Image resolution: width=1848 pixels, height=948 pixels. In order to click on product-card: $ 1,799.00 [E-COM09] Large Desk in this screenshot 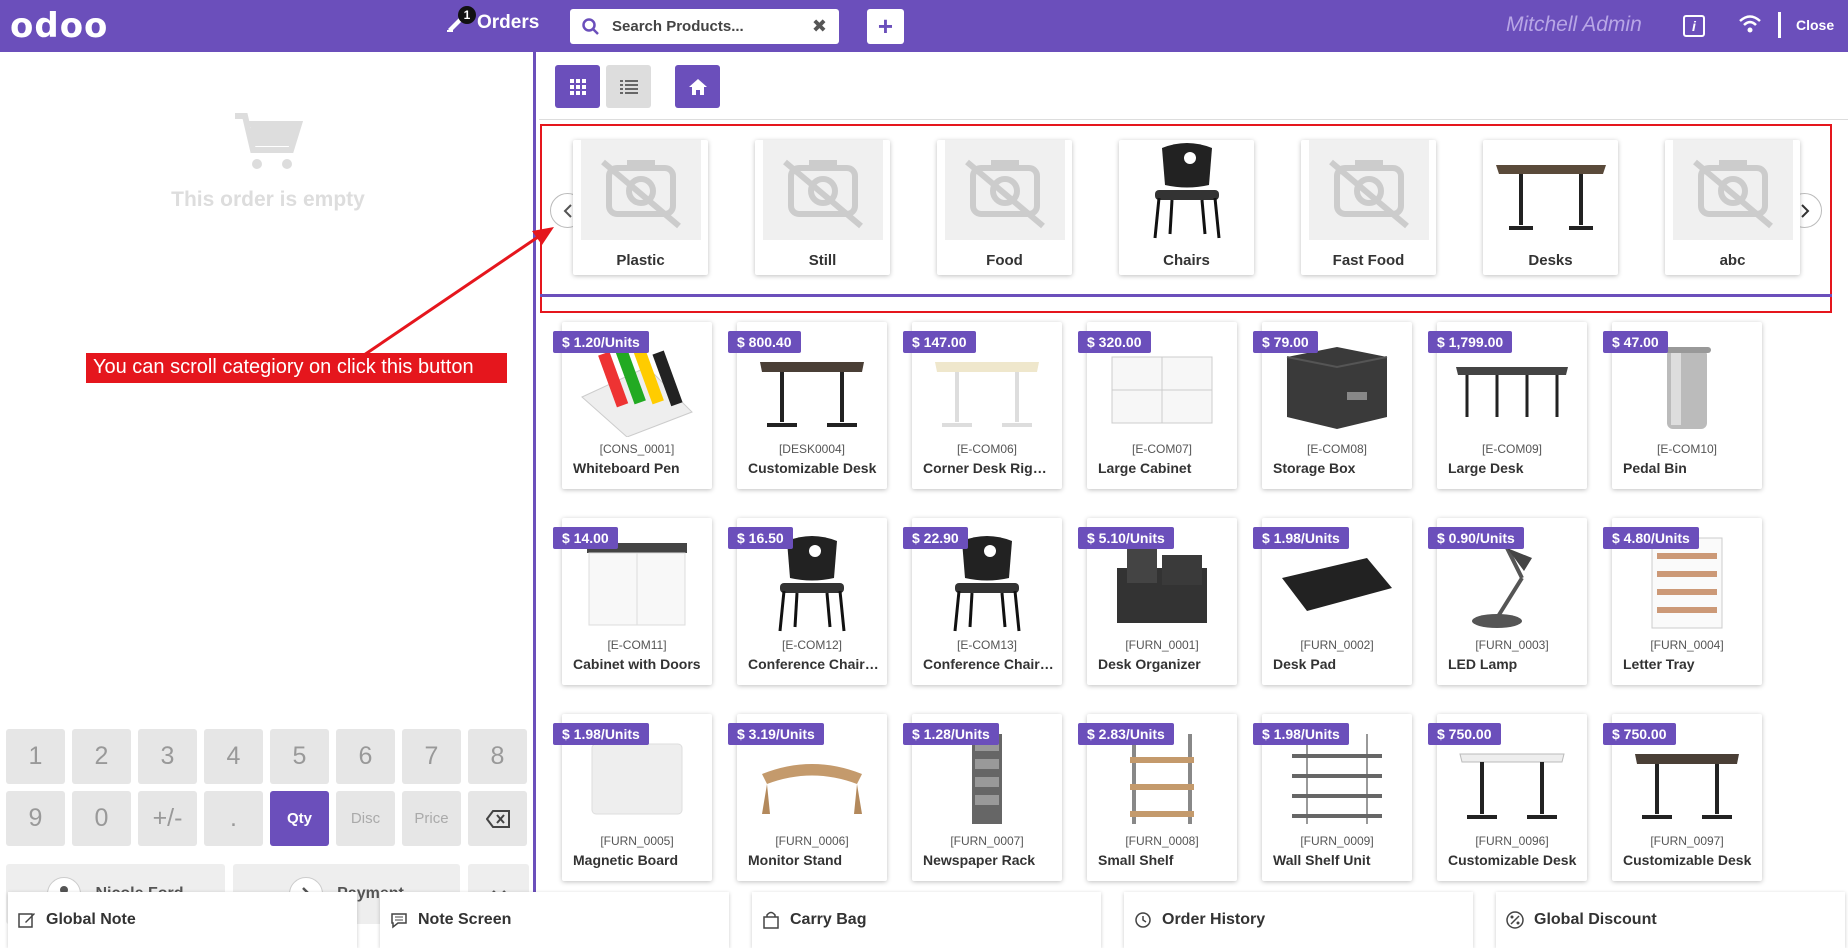, I will do `click(1507, 405)`.